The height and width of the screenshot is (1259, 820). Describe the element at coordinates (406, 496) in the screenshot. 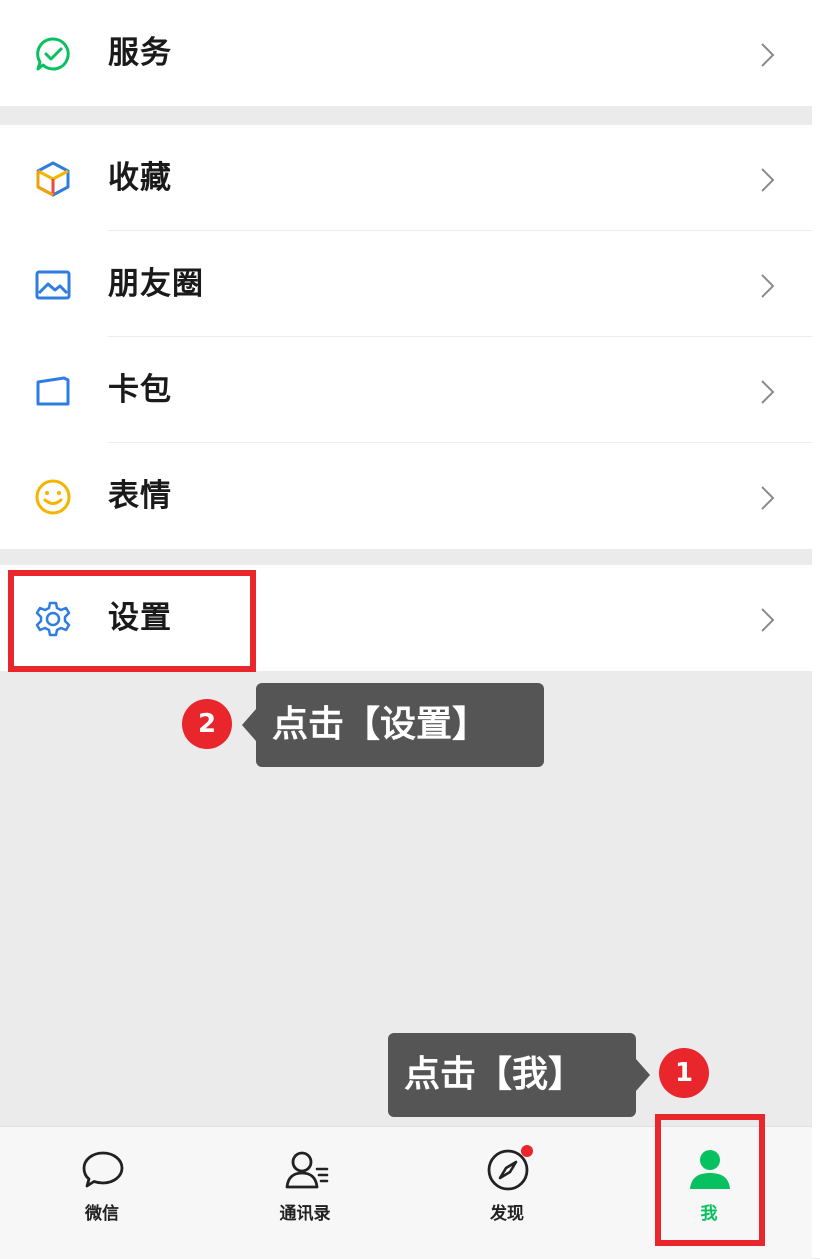

I see `menu-item-stickers: 表情` at that location.